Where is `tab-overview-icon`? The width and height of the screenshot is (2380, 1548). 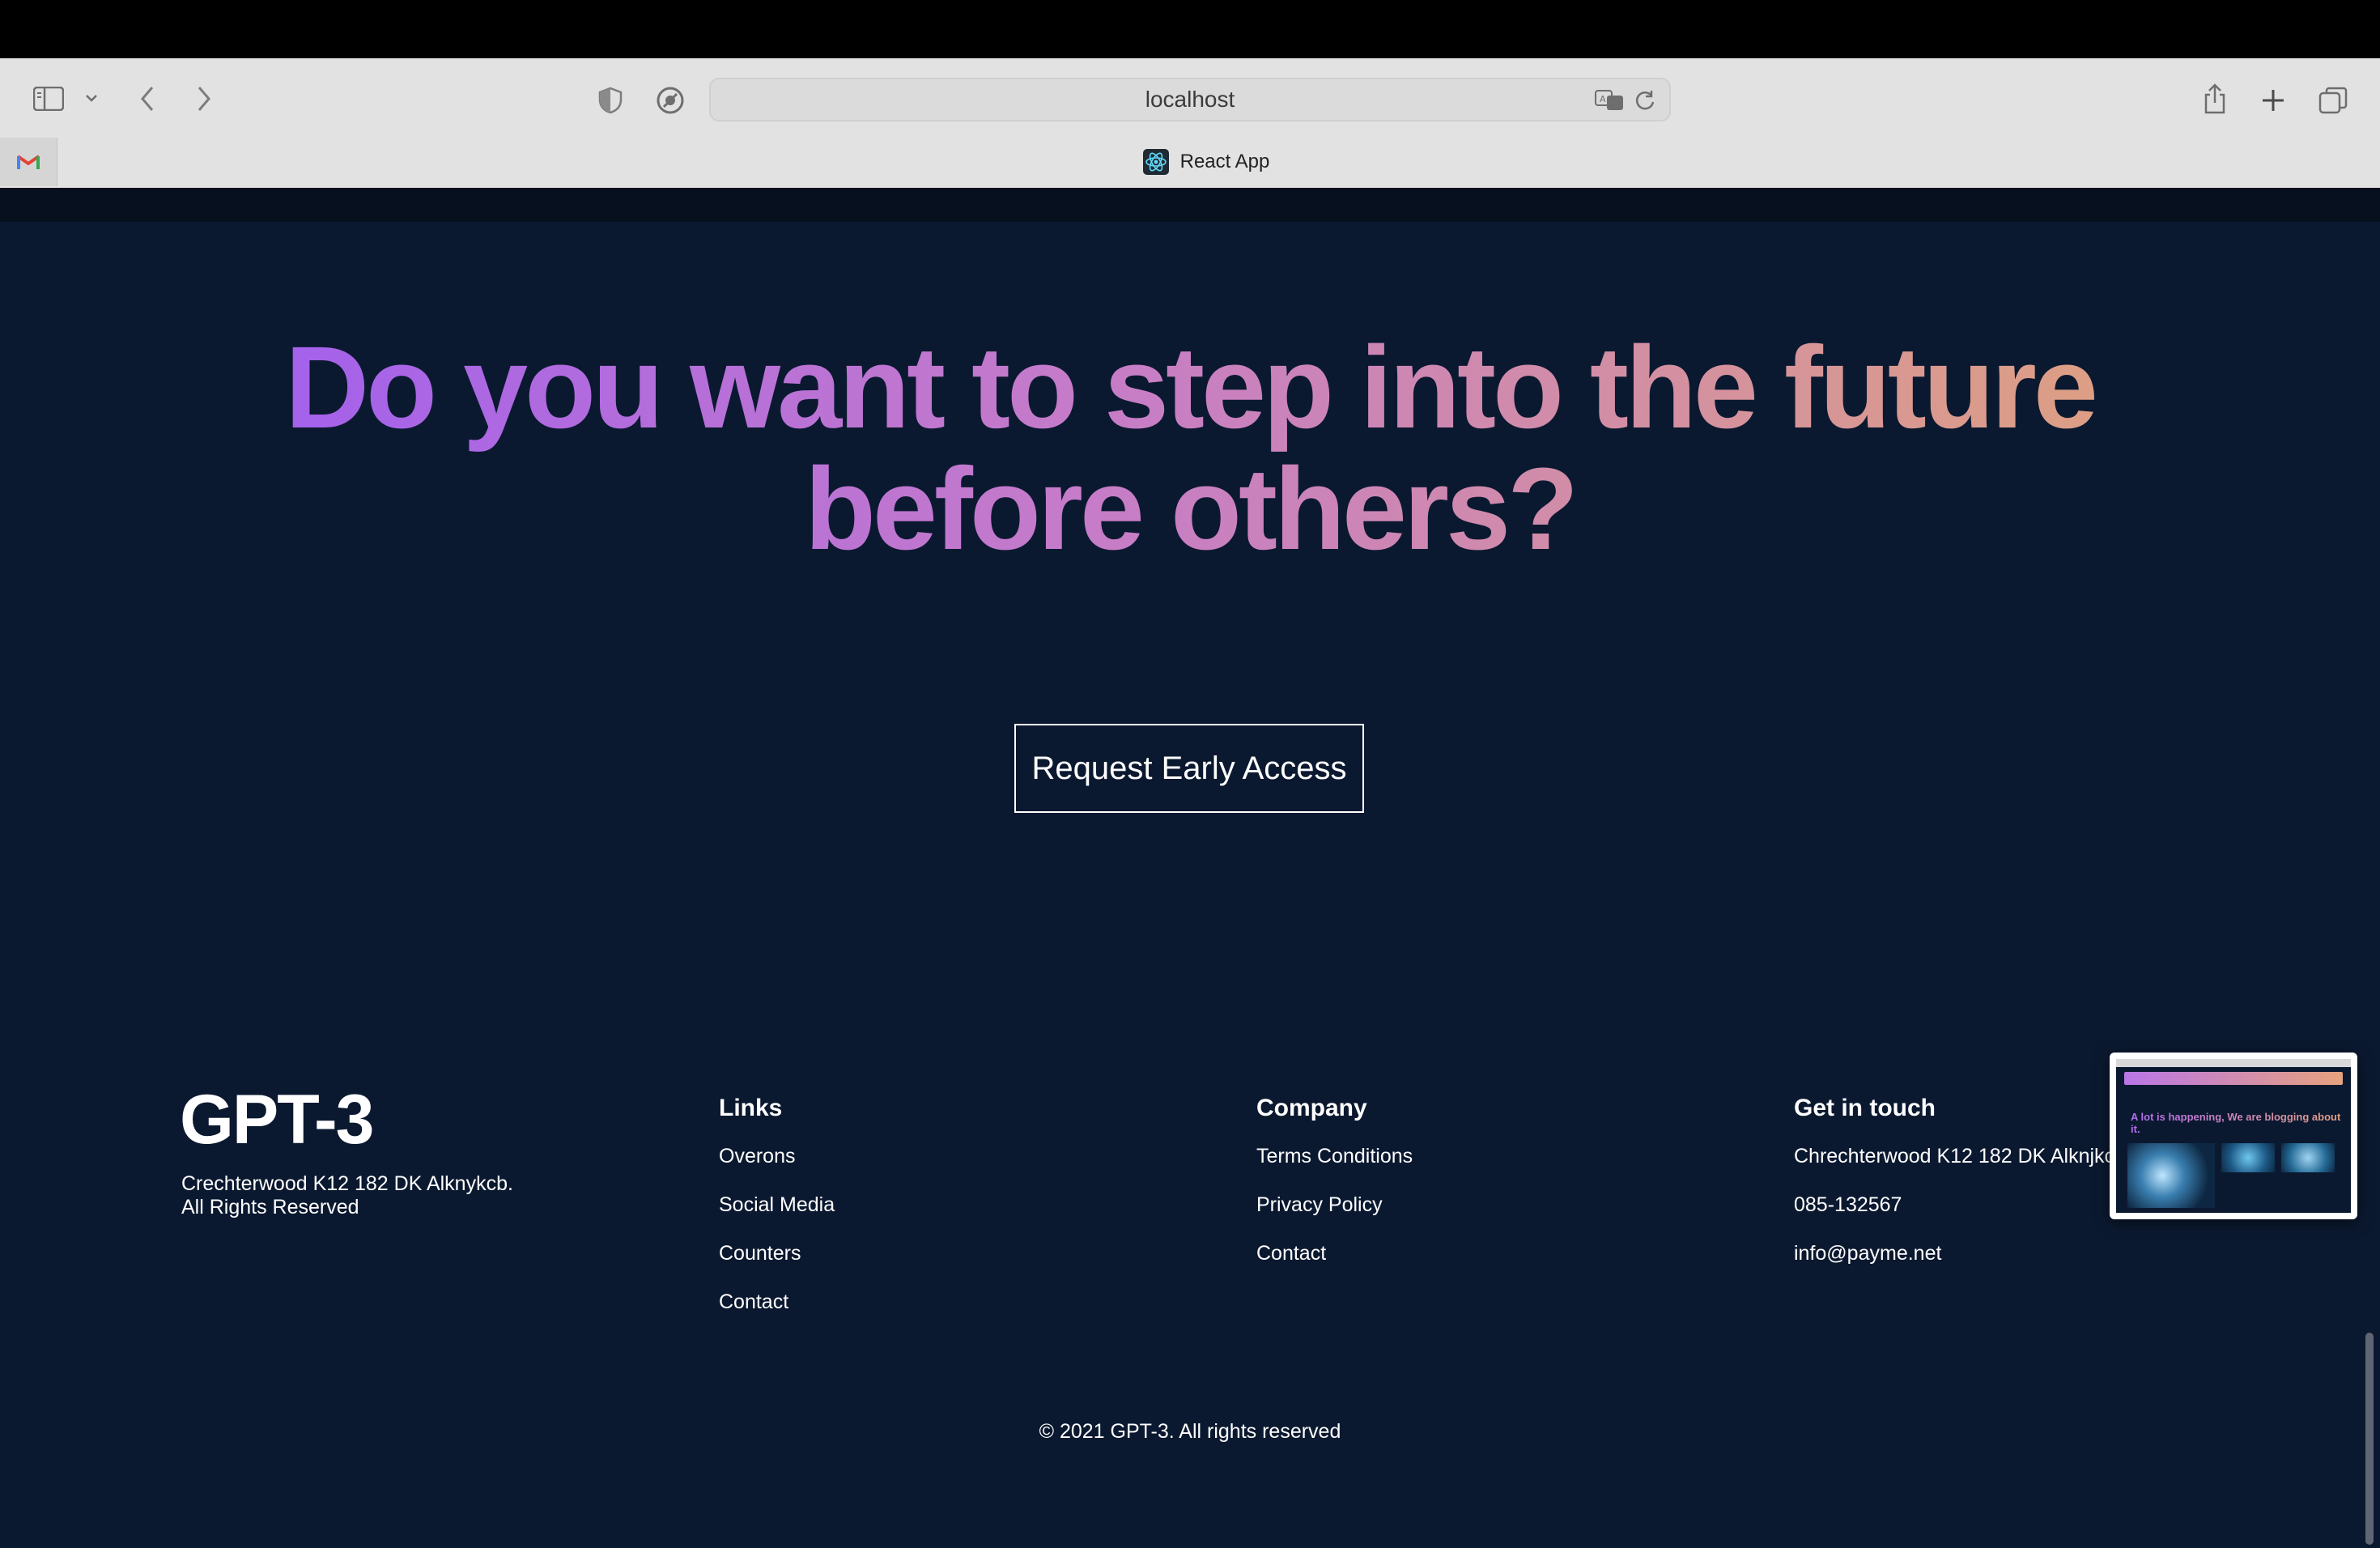
tab-overview-icon is located at coordinates (2333, 100).